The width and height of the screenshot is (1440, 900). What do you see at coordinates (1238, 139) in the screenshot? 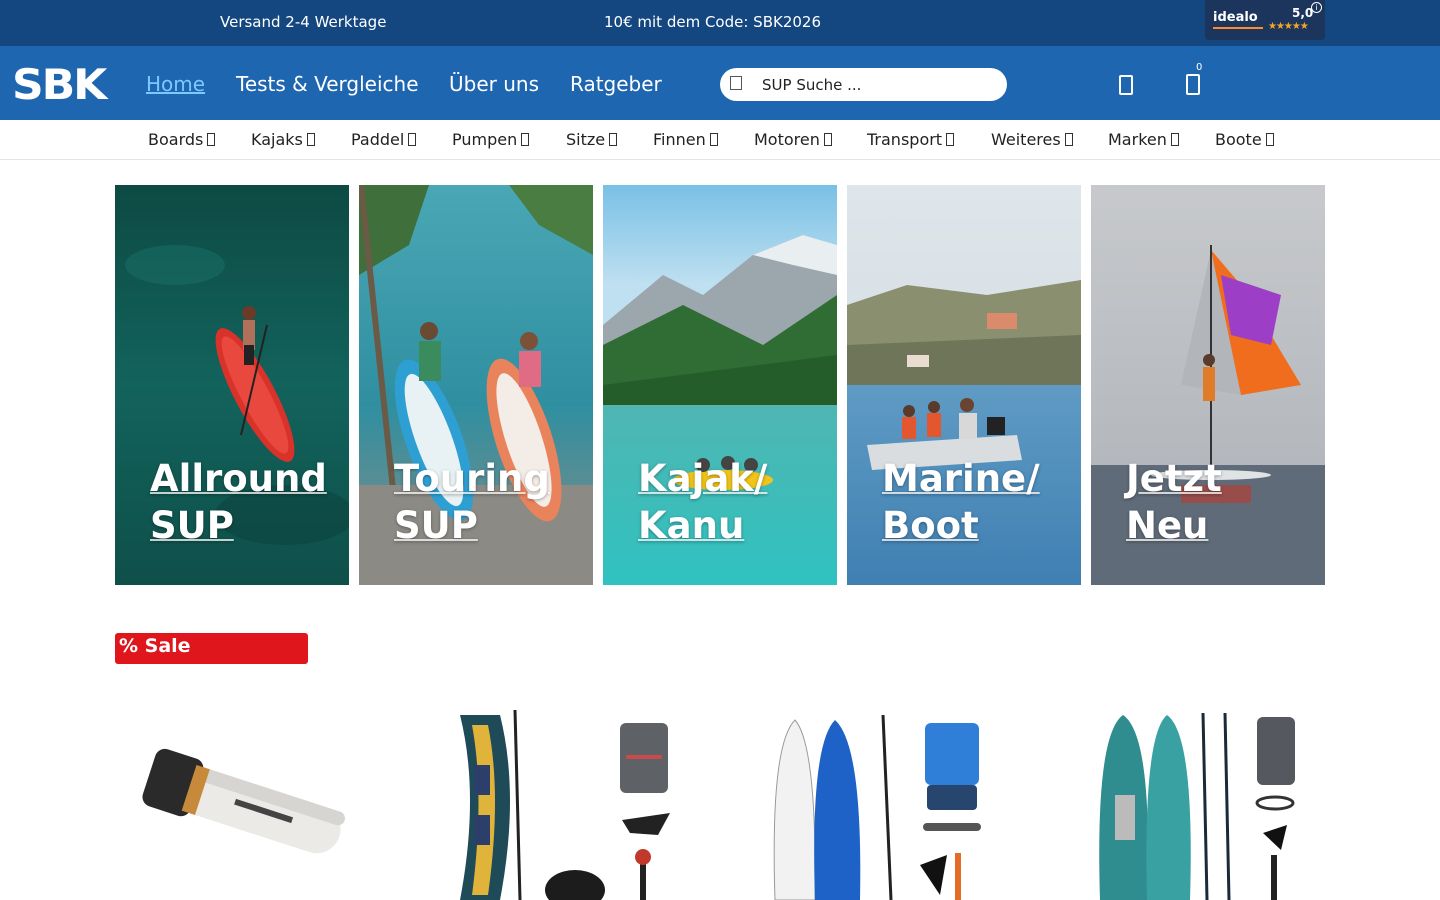
I see `category-label: Boote` at bounding box center [1238, 139].